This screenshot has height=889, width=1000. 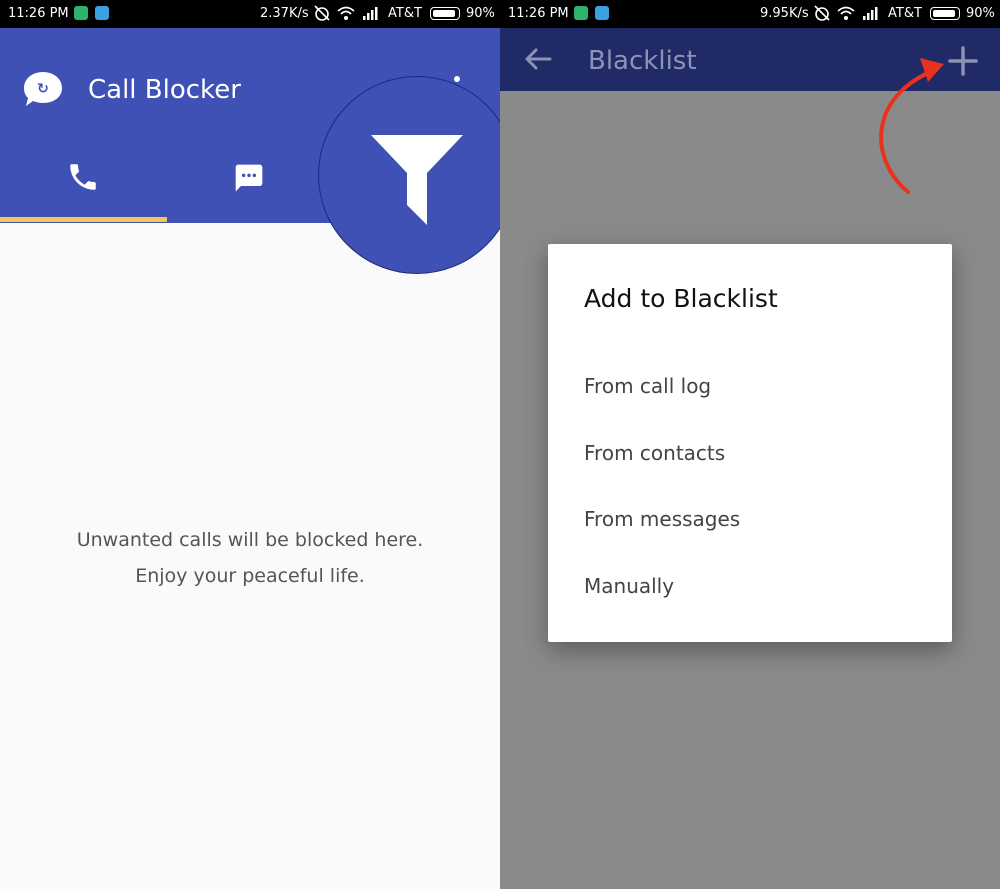 What do you see at coordinates (538, 59) in the screenshot?
I see `back-arrow-icon` at bounding box center [538, 59].